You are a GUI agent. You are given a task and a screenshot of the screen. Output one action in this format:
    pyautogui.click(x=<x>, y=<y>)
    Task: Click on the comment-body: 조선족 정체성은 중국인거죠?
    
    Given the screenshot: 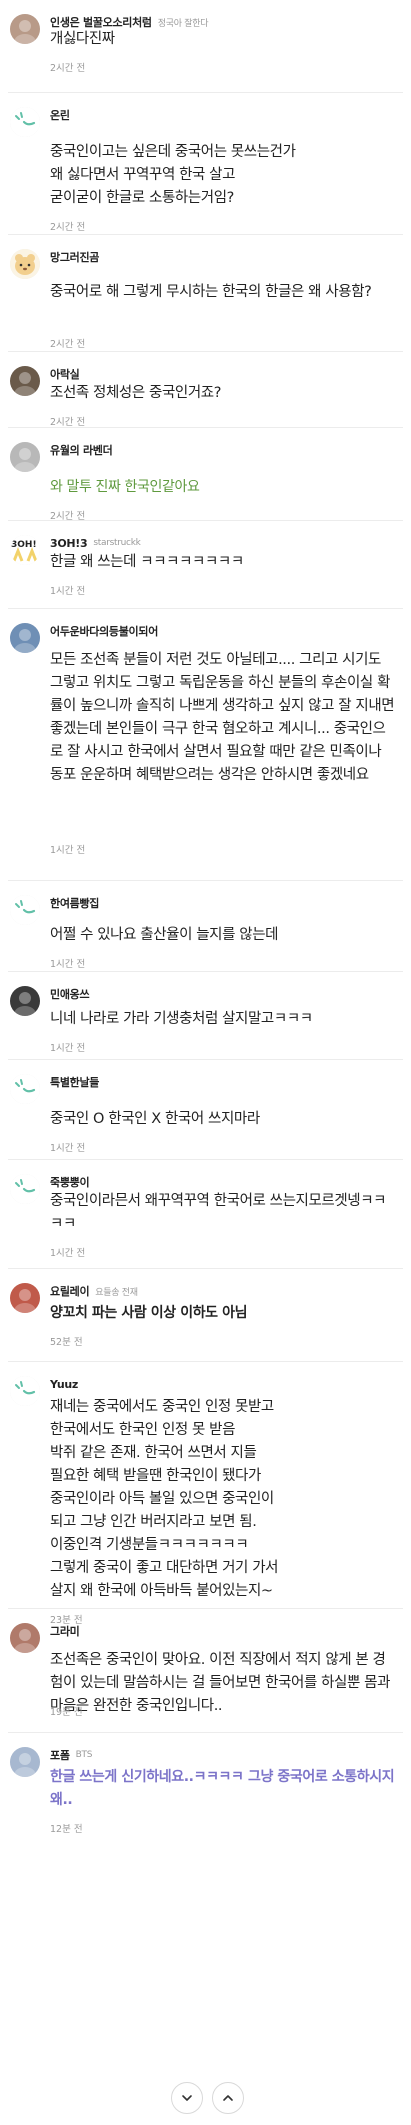 What is the action you would take?
    pyautogui.click(x=135, y=393)
    